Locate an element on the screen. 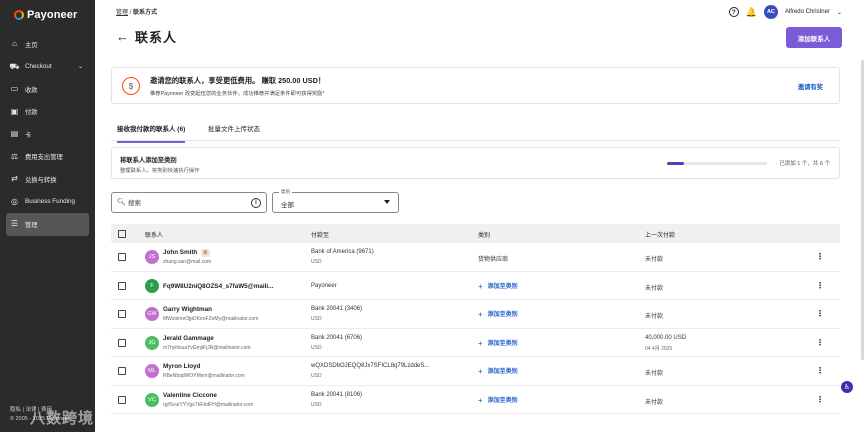  sidebar-item-5: ⚖ 费用支出管理 is located at coordinates (47, 157).